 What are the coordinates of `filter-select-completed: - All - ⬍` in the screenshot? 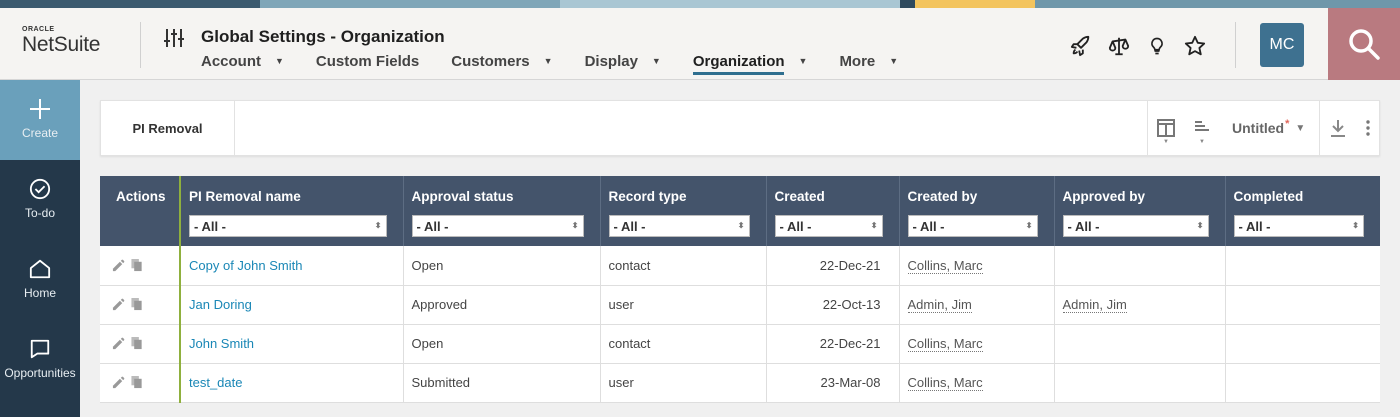 It's located at (1298, 226).